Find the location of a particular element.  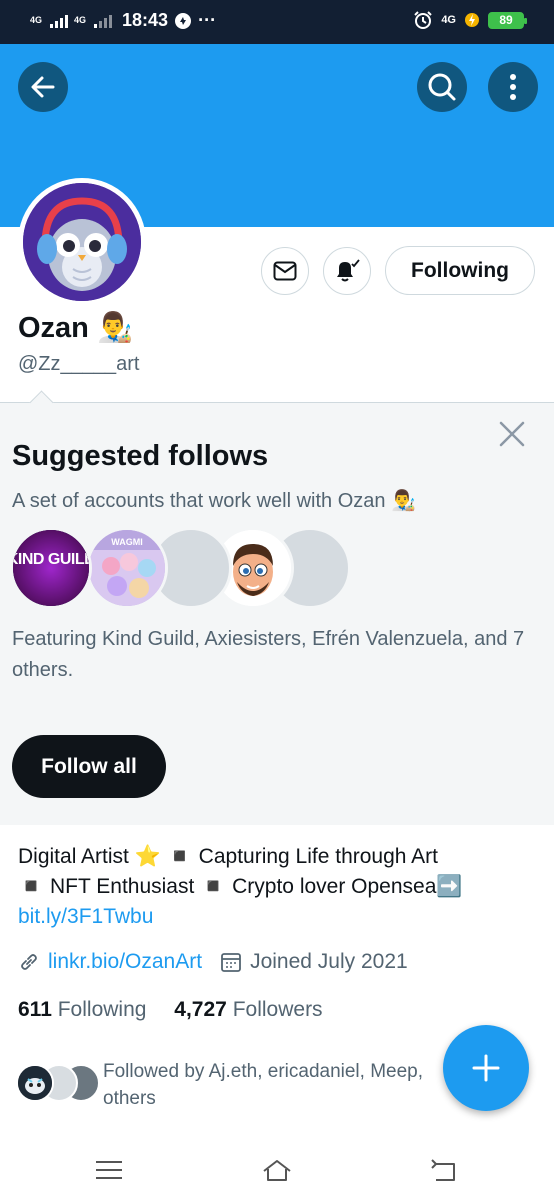

notifications-button is located at coordinates (347, 271).